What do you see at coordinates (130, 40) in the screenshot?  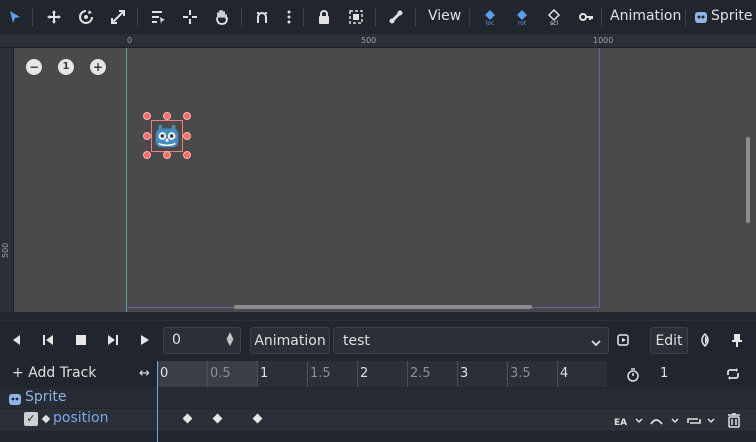 I see `ruler-tick: 0` at bounding box center [130, 40].